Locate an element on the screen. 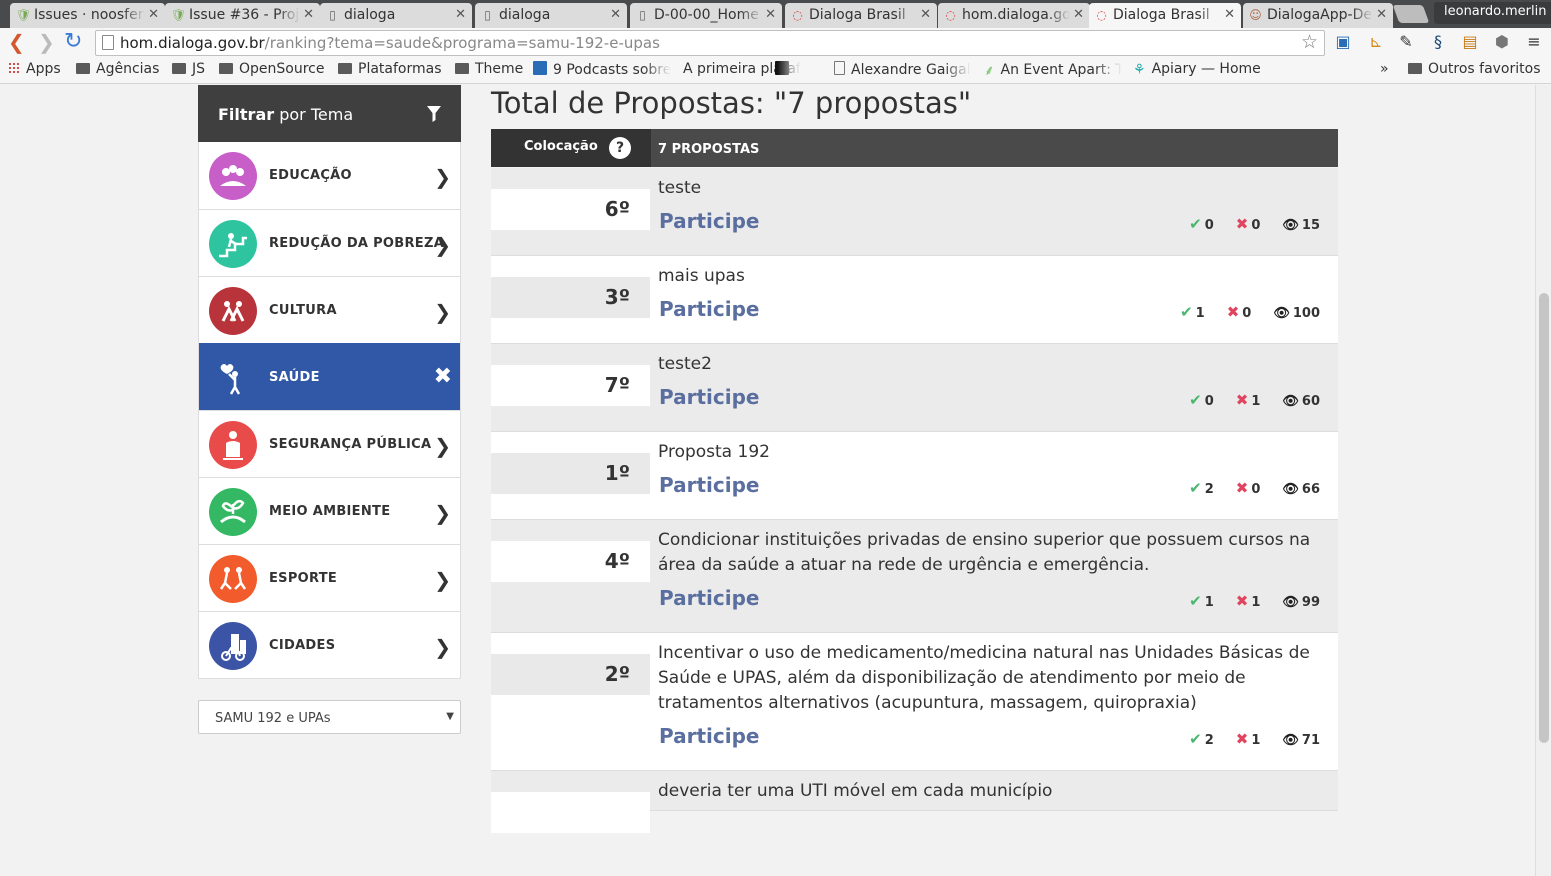 The width and height of the screenshot is (1551, 876). bookmark-item: ⸙ An Event Apart: T is located at coordinates (1053, 70).